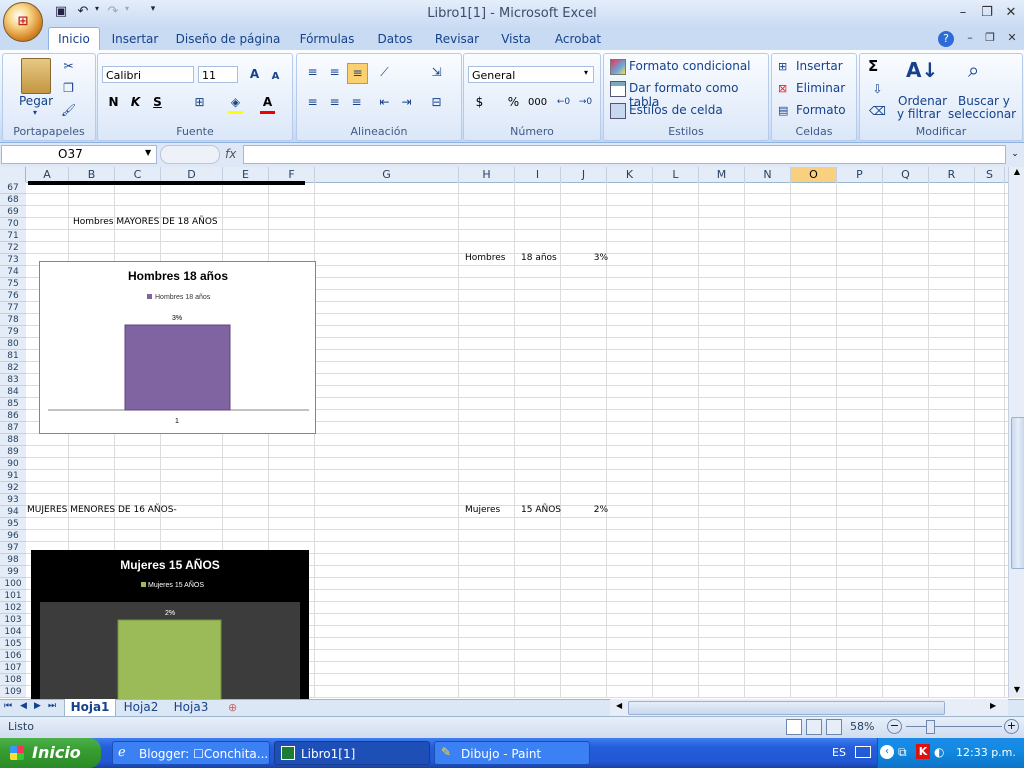 Image resolution: width=1024 pixels, height=768 pixels. Describe the element at coordinates (170, 625) in the screenshot. I see `chart-mujeres: Mujeres 15 AÑOS Mujeres 15 AÑOS 2%` at that location.